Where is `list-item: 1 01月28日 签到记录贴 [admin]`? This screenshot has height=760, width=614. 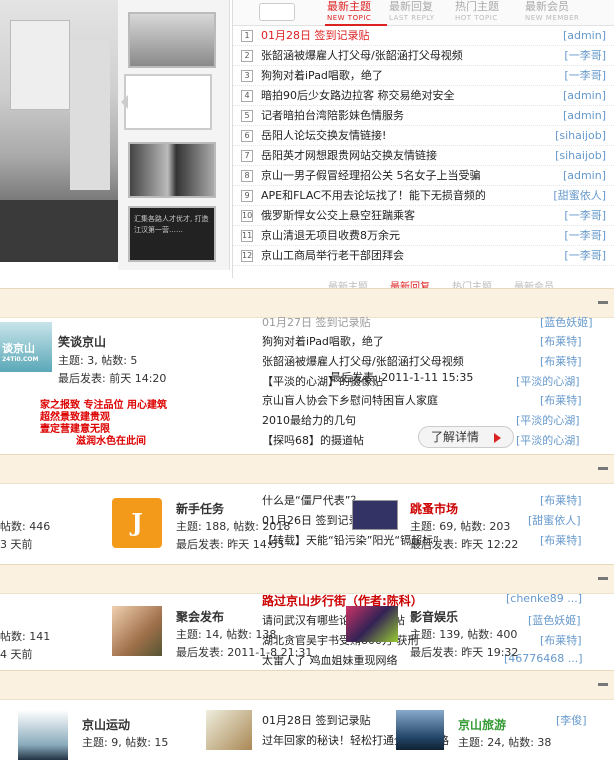
list-item: 1 01月28日 签到记录贴 [admin] is located at coordinates (423, 36).